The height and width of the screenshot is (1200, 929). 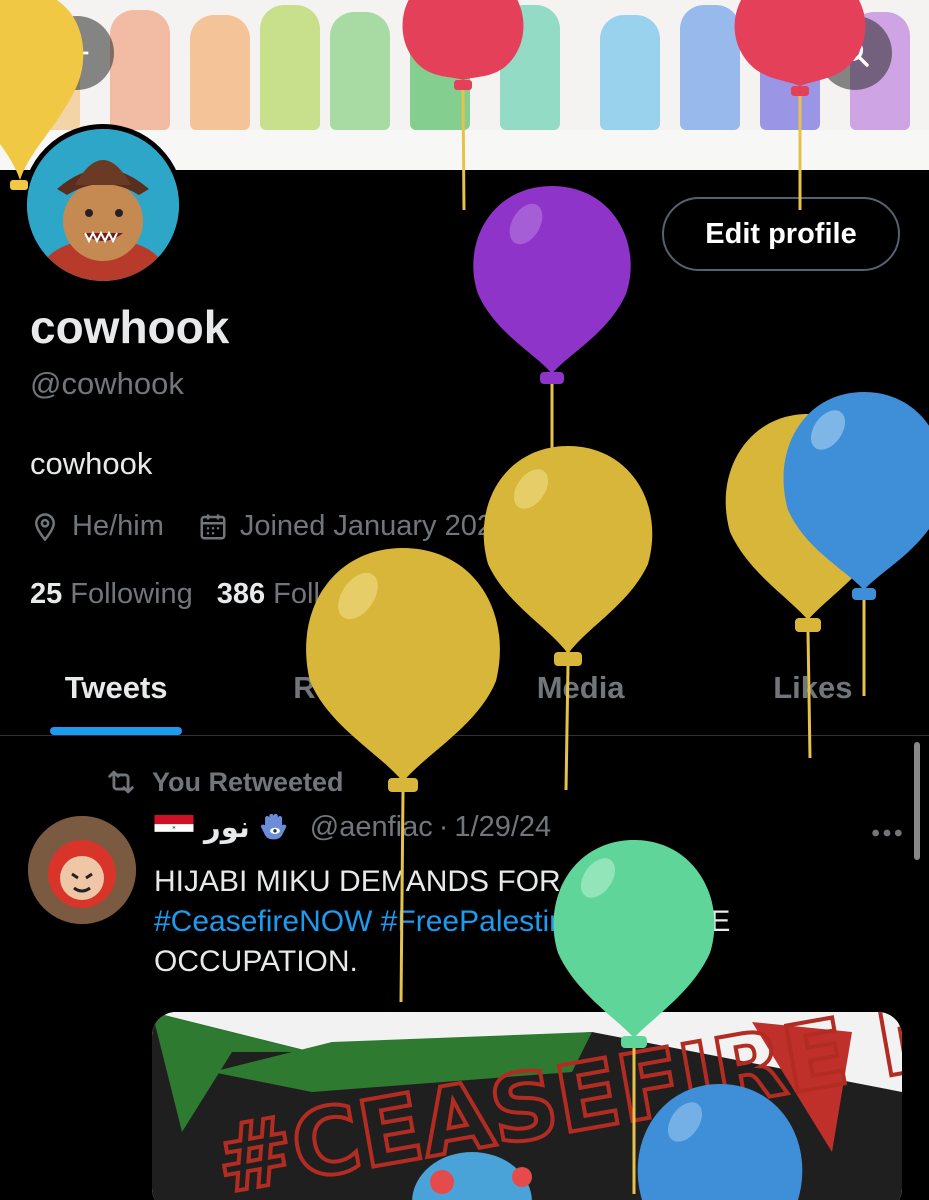 I want to click on tweet-media: #CEASEFIRE NOW, so click(x=527, y=1106).